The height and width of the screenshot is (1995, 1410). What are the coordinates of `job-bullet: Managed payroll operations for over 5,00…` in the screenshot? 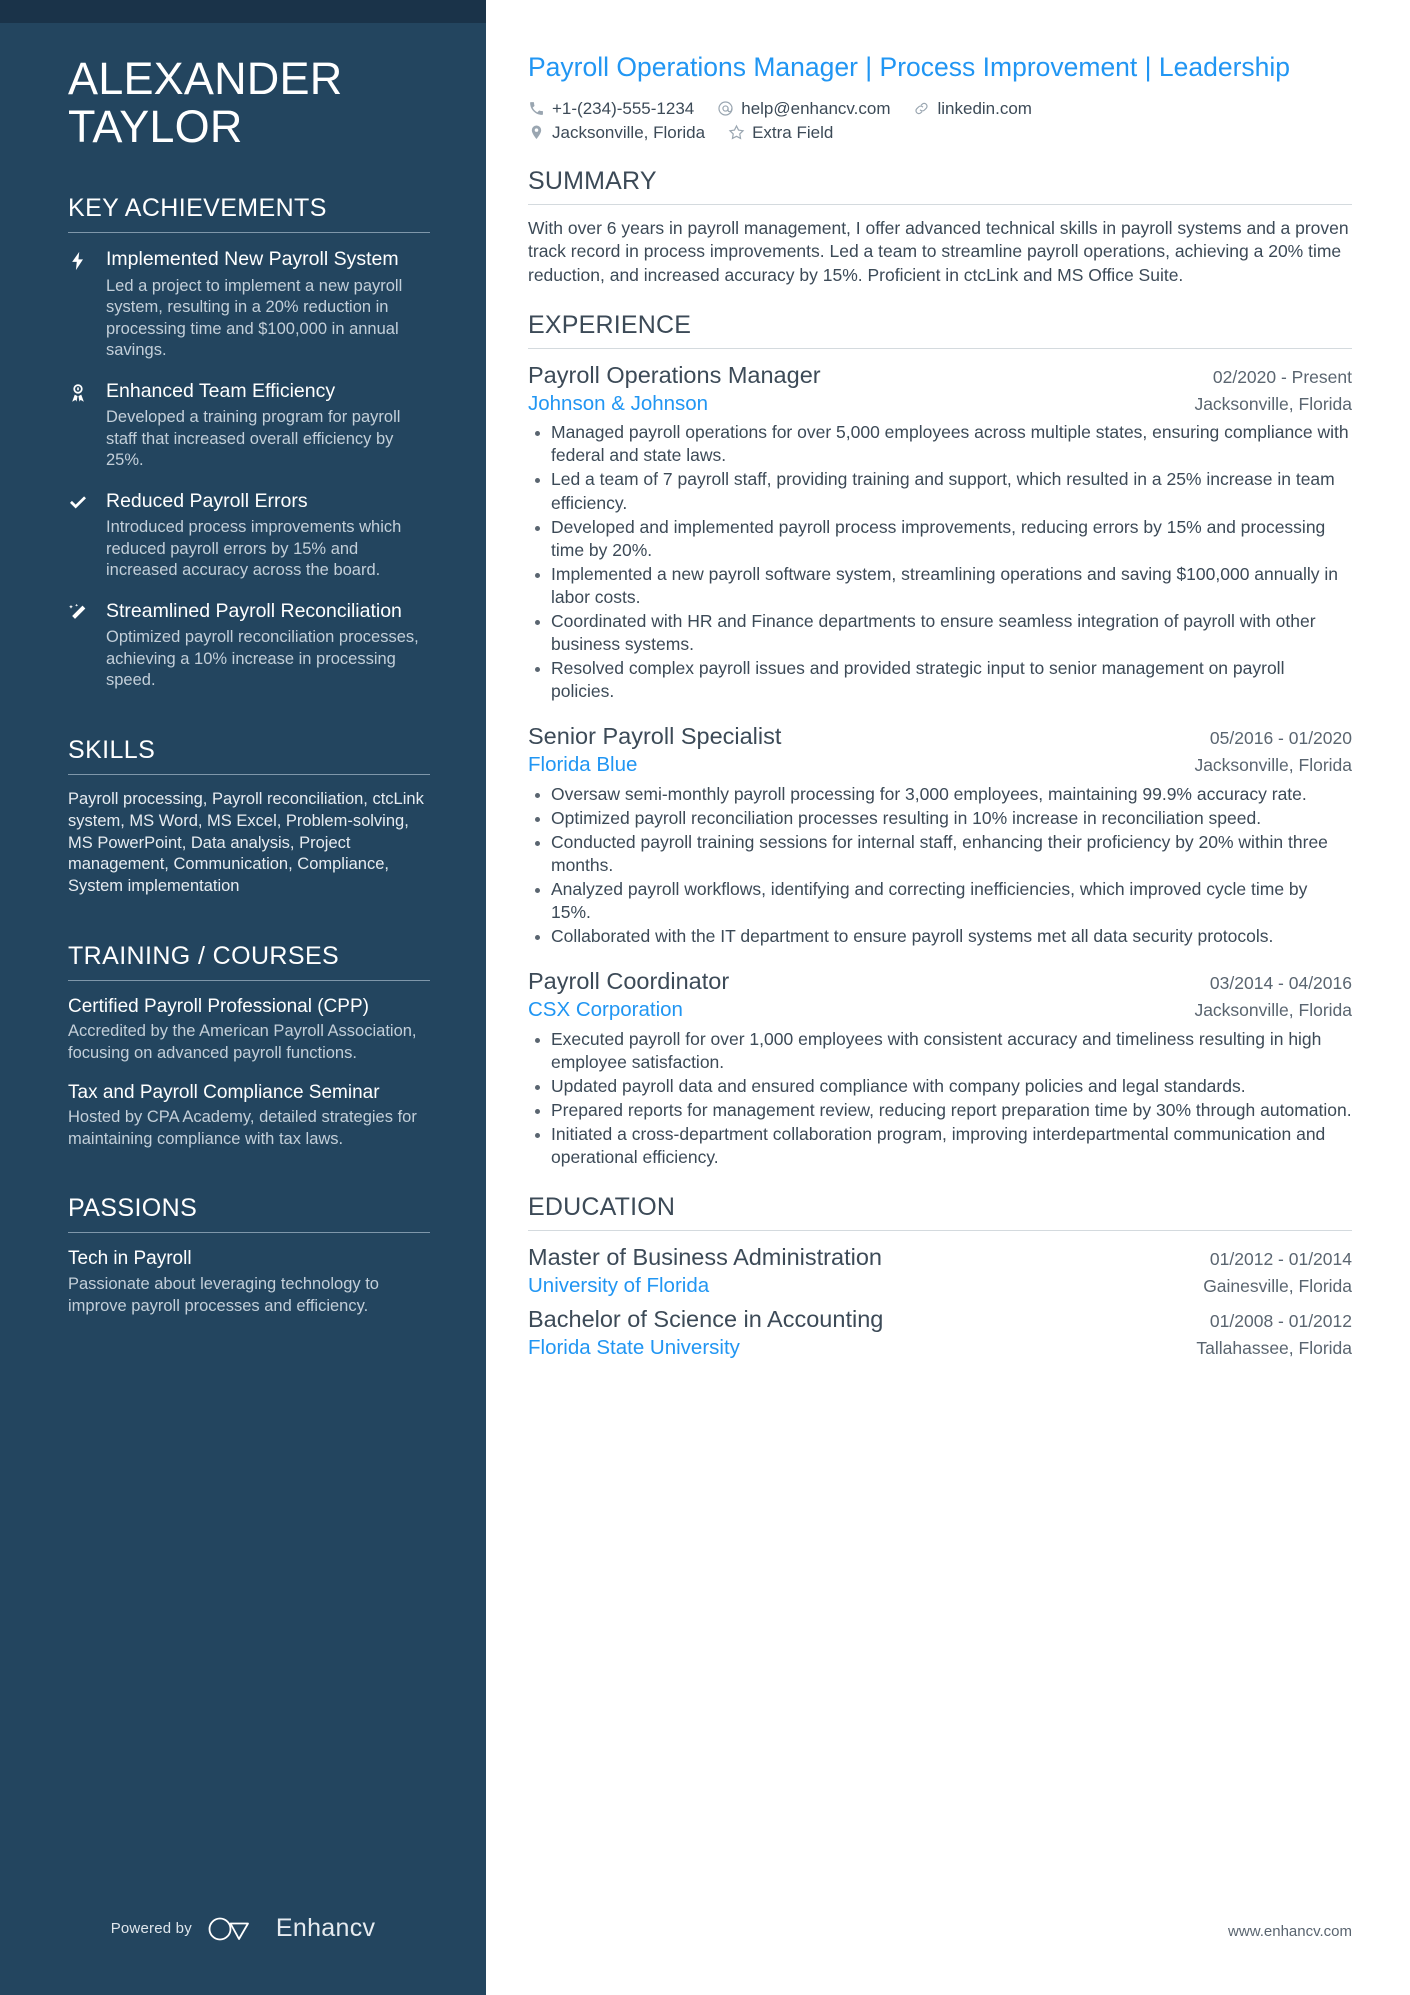 It's located at (940, 444).